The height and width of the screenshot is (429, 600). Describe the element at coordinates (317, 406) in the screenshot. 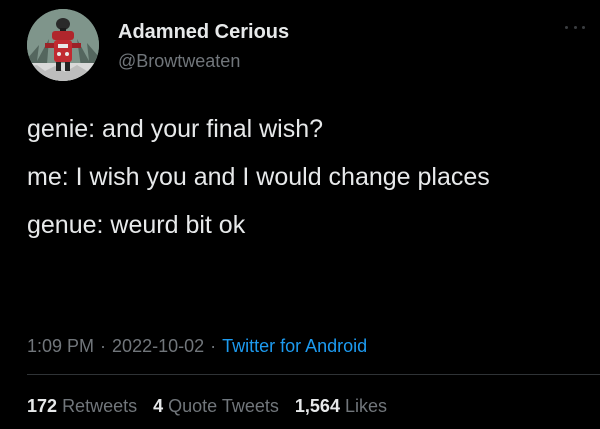

I see `likes-count: 1,564` at that location.